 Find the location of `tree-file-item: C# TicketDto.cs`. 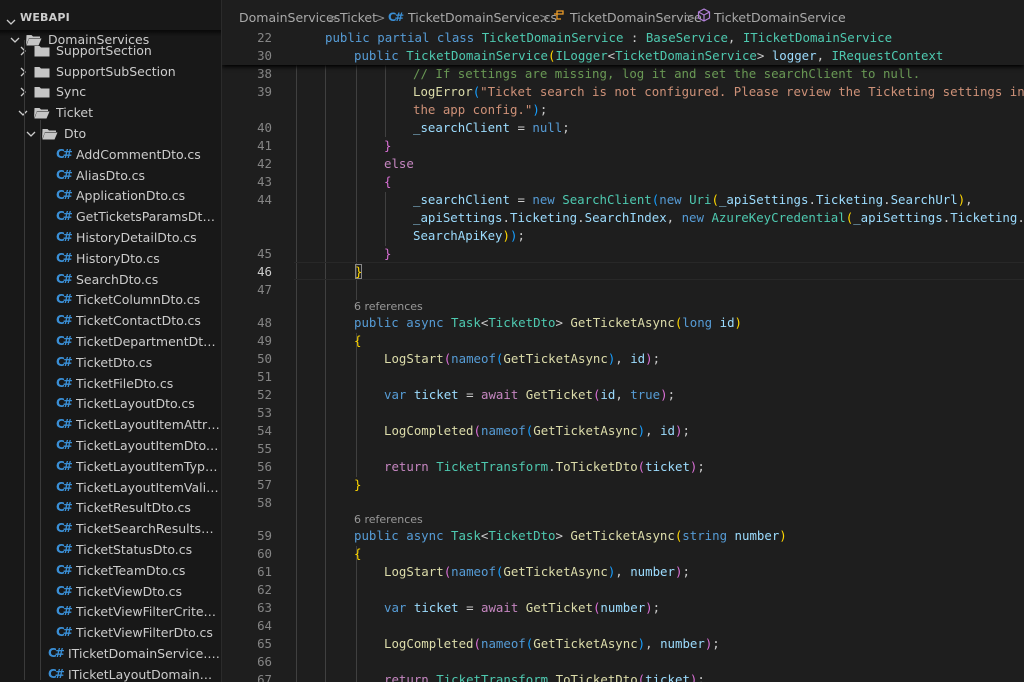

tree-file-item: C# TicketDto.cs is located at coordinates (110, 362).